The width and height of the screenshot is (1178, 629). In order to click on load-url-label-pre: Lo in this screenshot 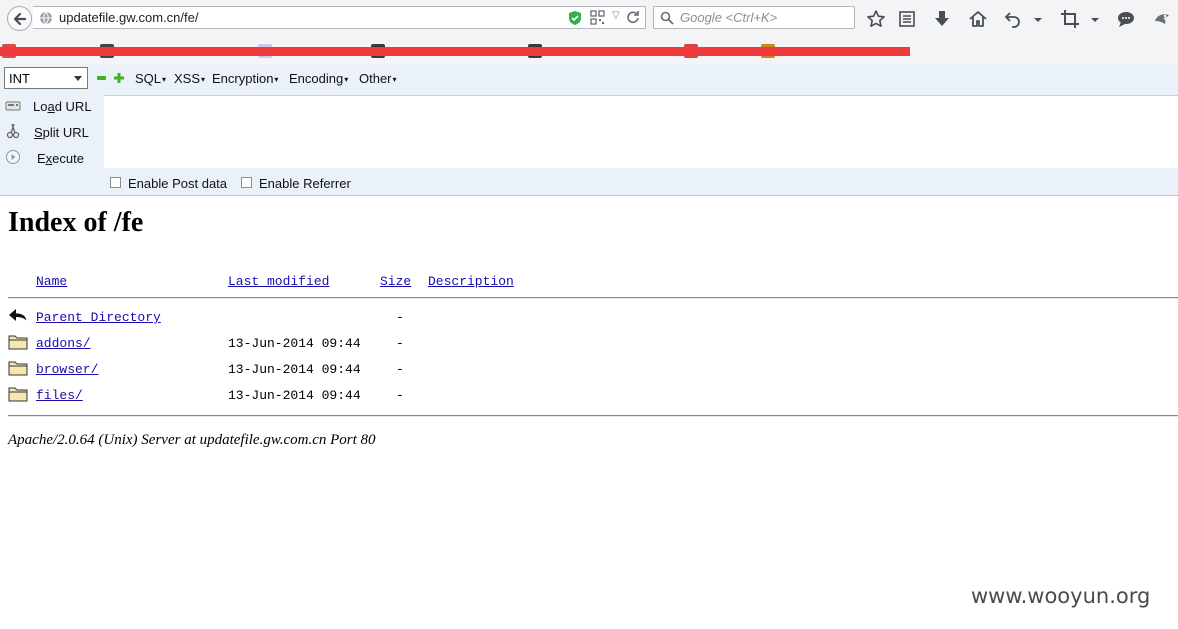, I will do `click(40, 106)`.